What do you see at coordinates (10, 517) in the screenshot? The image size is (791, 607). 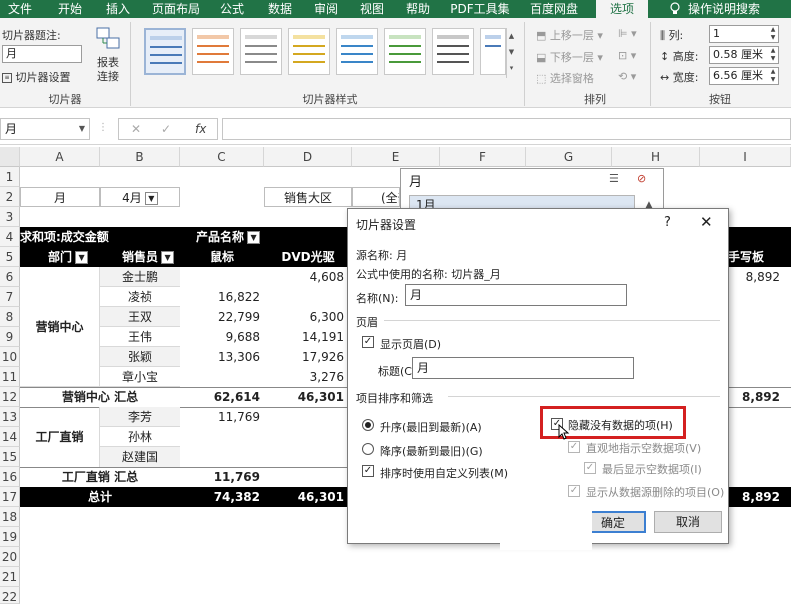 I see `row-header: 18` at bounding box center [10, 517].